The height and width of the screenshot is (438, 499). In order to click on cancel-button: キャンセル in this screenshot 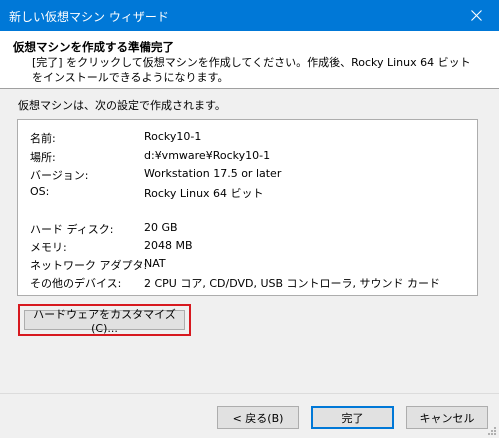, I will do `click(447, 417)`.